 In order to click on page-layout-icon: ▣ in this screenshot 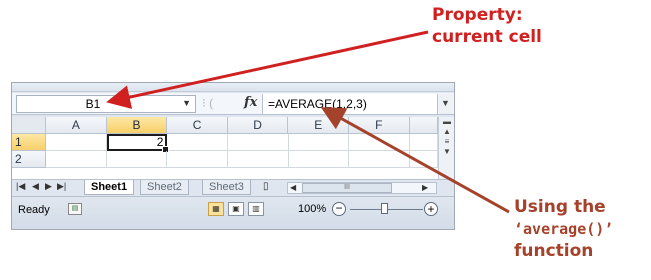, I will do `click(236, 208)`.